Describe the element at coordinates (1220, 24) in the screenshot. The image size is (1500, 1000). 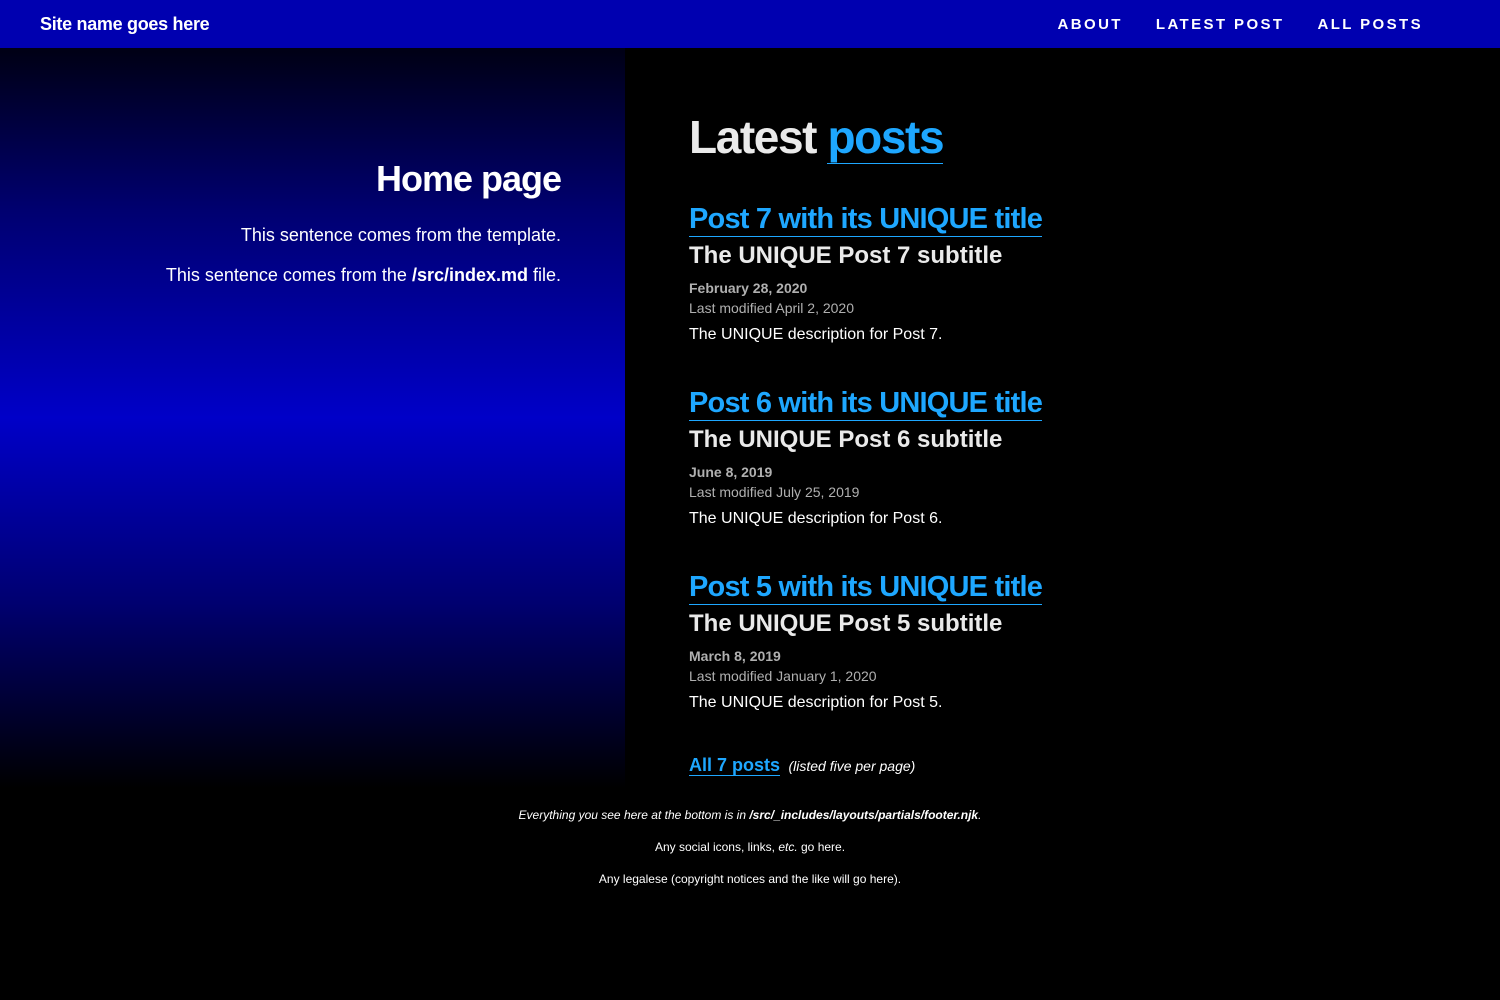
I see `nav-link-latest-post: LATEST POST` at that location.